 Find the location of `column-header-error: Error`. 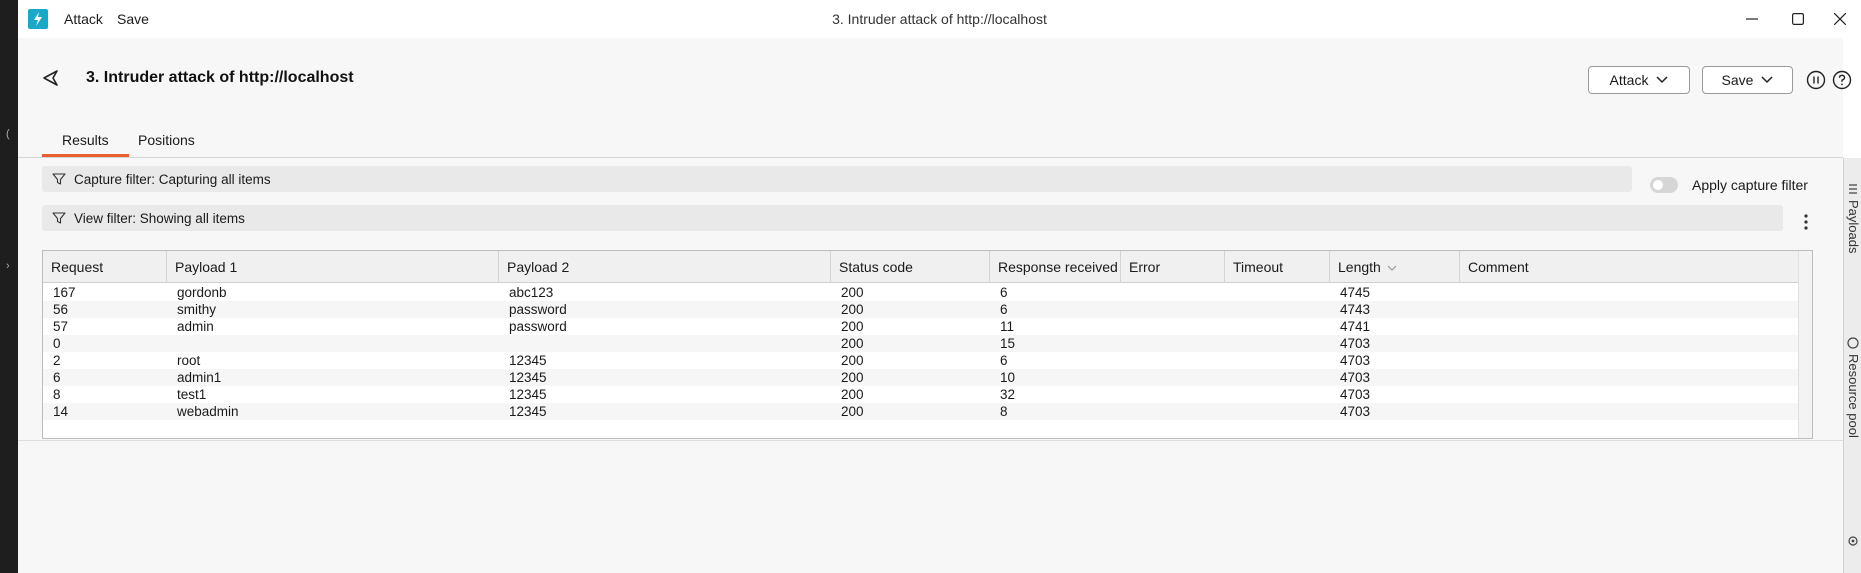

column-header-error: Error is located at coordinates (1173, 267).